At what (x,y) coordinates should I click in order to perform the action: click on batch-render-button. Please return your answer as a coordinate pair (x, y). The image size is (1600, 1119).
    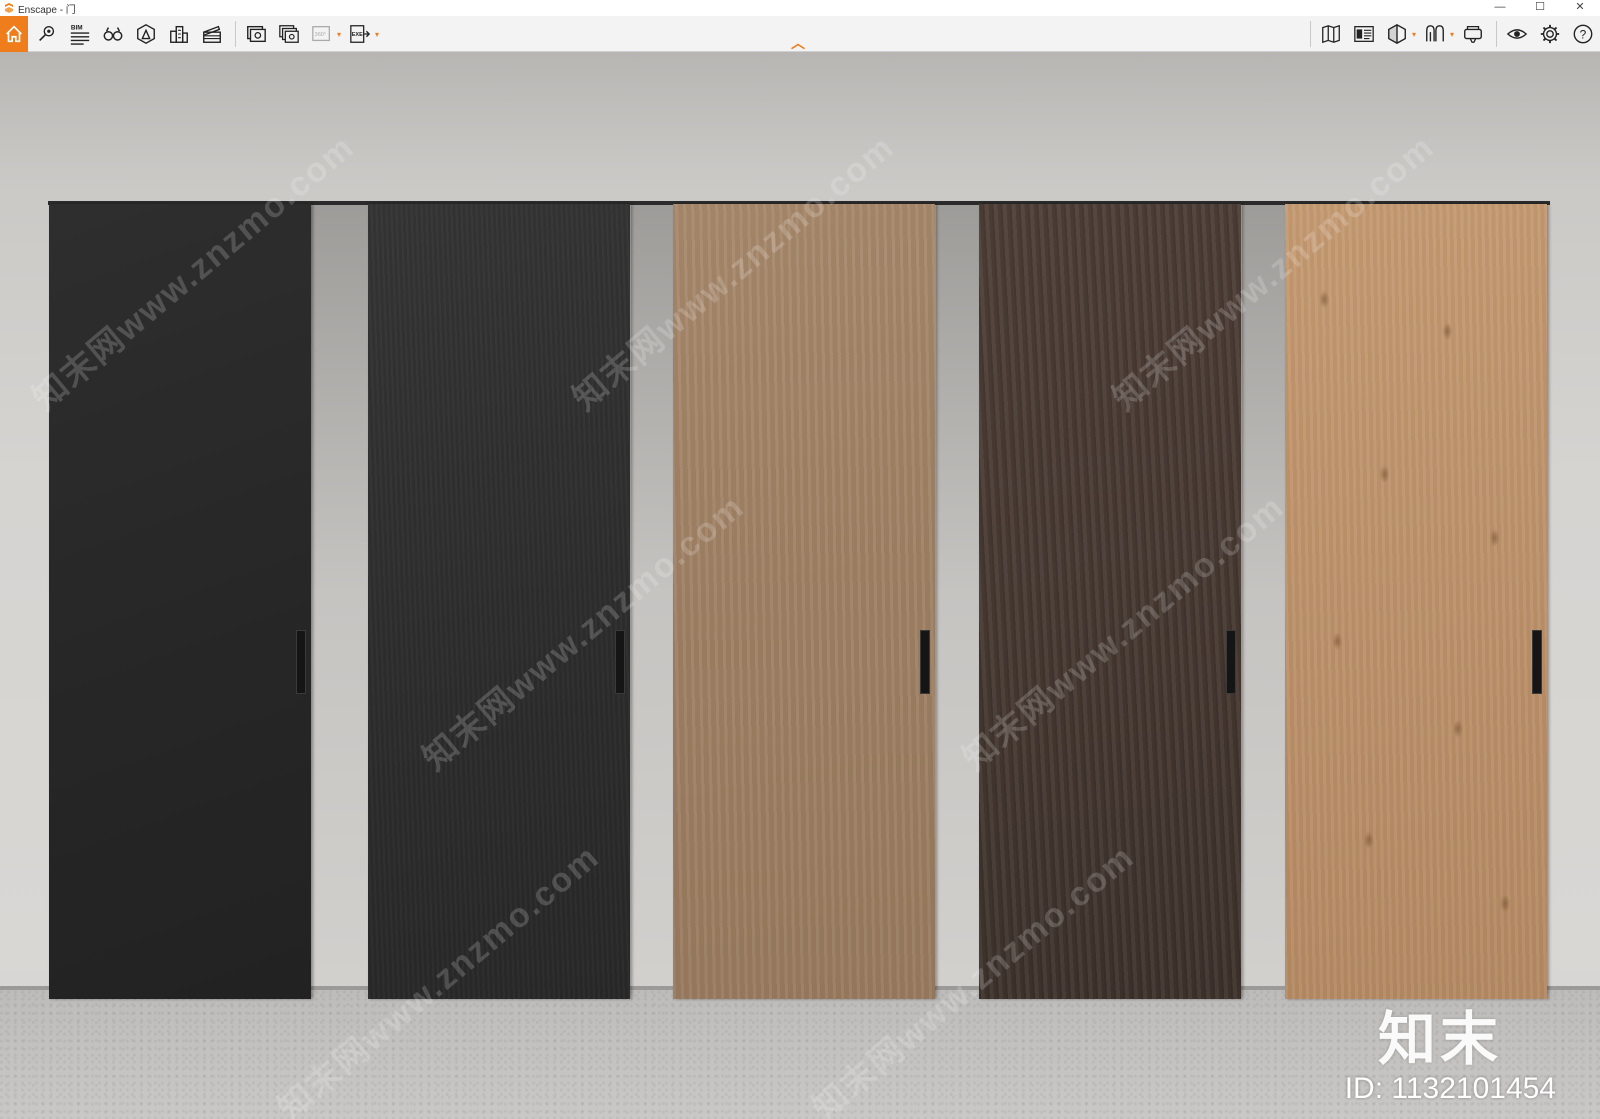
    Looking at the image, I should click on (289, 34).